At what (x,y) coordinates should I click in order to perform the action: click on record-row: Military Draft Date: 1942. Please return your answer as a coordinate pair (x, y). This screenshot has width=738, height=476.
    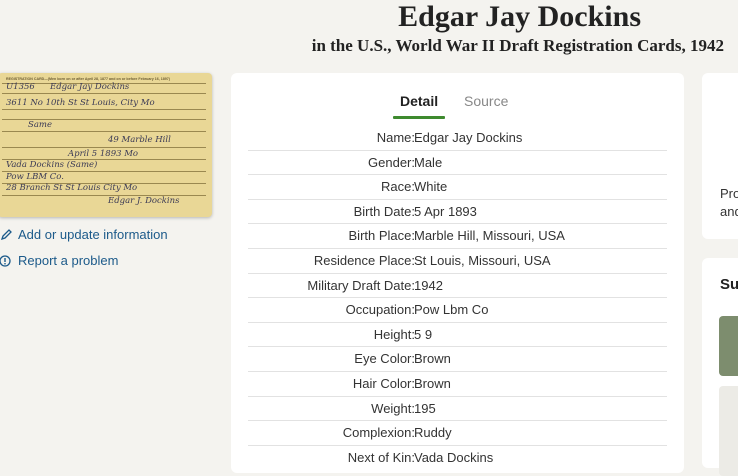
    Looking at the image, I should click on (457, 286).